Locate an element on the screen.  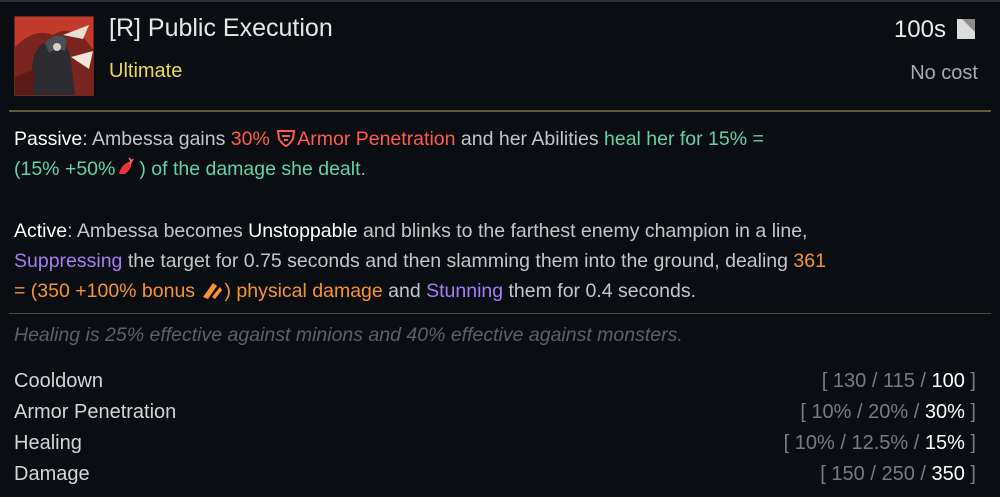
heal-formula-end: ) of the damage she dealt. is located at coordinates (252, 169).